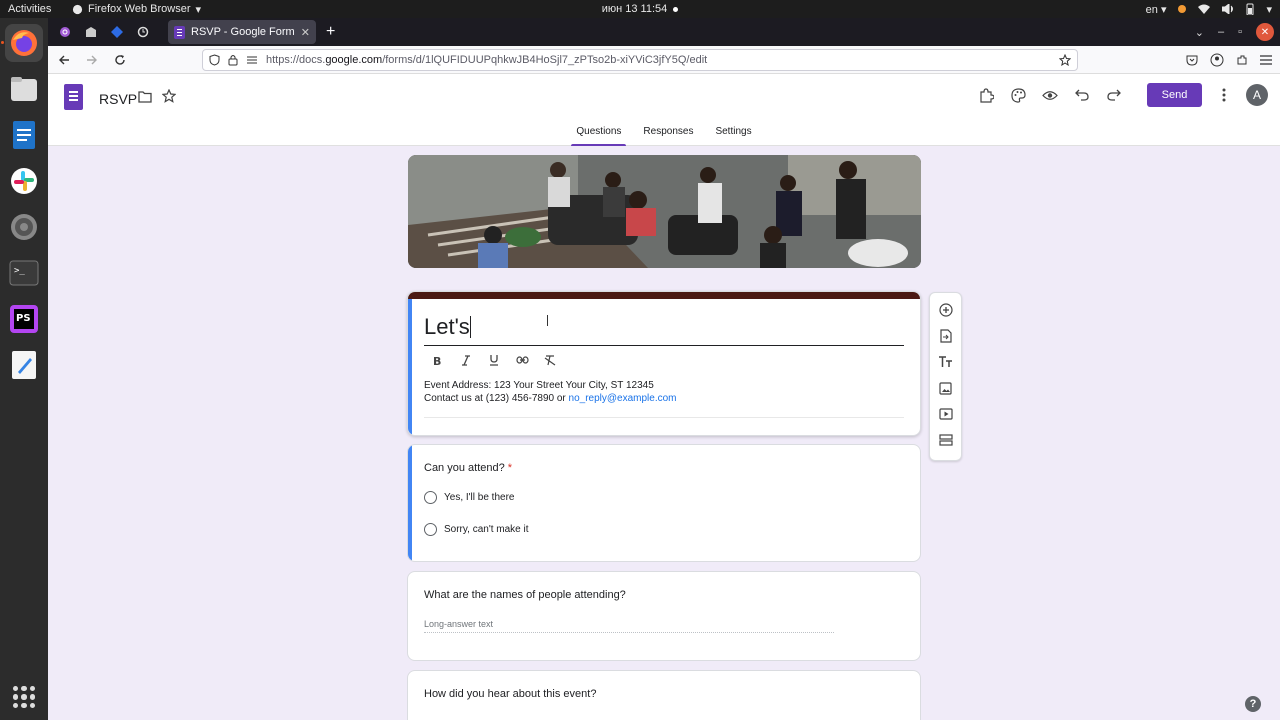 The width and height of the screenshot is (1280, 720). Describe the element at coordinates (438, 360) in the screenshot. I see `bold-button: B` at that location.